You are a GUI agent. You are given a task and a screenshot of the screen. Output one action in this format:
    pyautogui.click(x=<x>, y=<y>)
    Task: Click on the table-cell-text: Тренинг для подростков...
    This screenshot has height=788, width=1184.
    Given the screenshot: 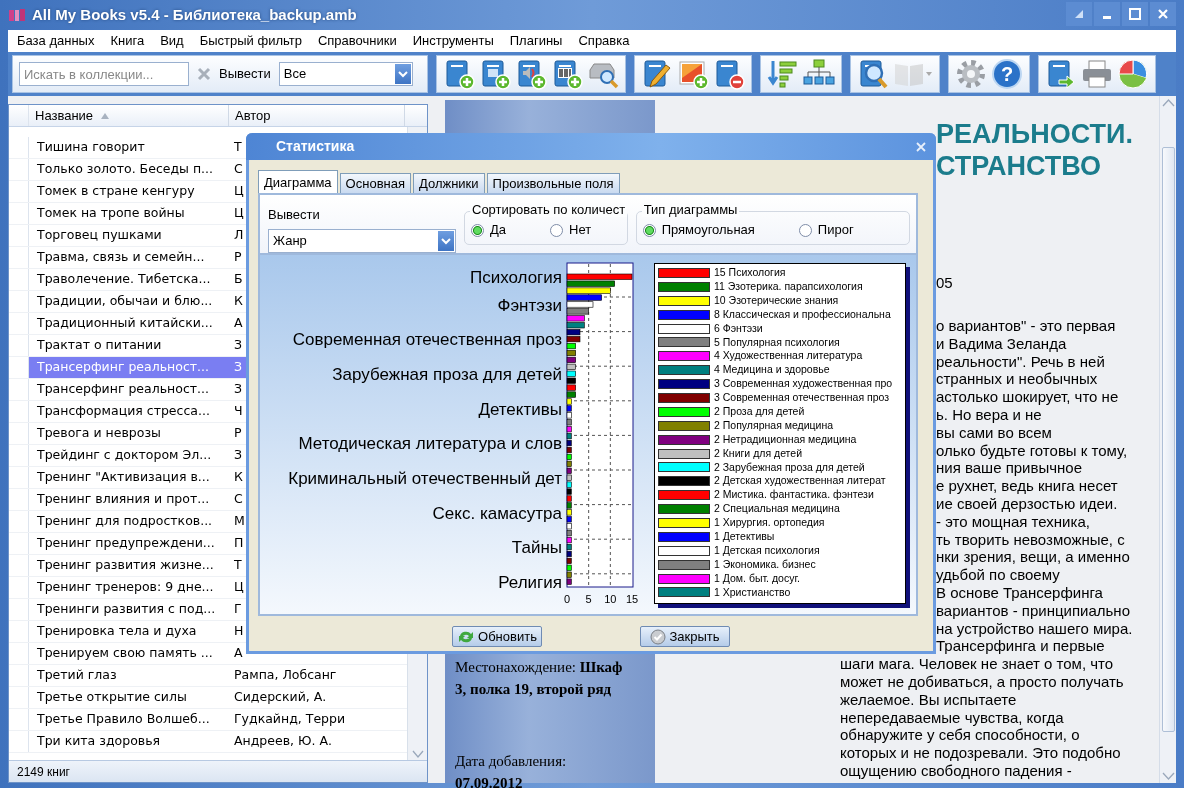 What is the action you would take?
    pyautogui.click(x=125, y=521)
    